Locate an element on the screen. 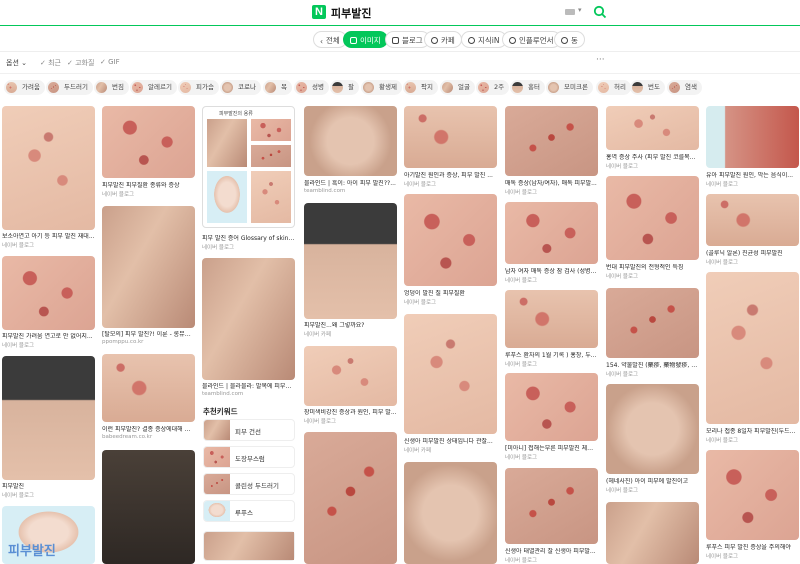 The image size is (800, 564). chip: 목 is located at coordinates (277, 87).